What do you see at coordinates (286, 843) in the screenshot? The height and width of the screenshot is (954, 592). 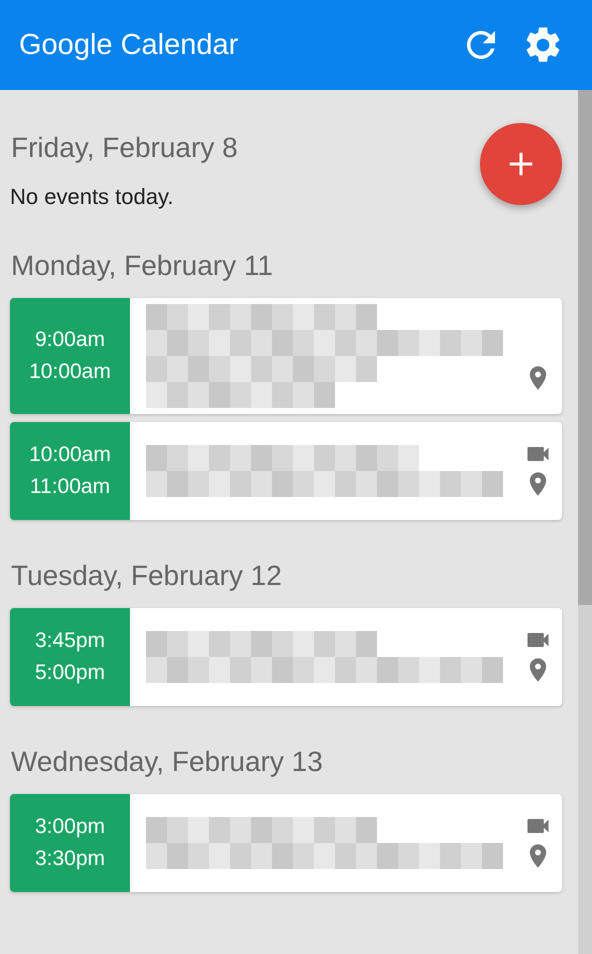 I see `event-card: 3:00pm 3:30pm` at bounding box center [286, 843].